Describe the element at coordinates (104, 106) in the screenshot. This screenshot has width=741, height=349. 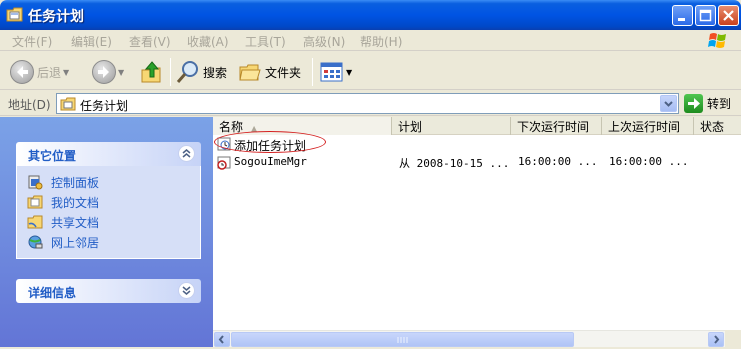
I see `address-value: 任务计划` at that location.